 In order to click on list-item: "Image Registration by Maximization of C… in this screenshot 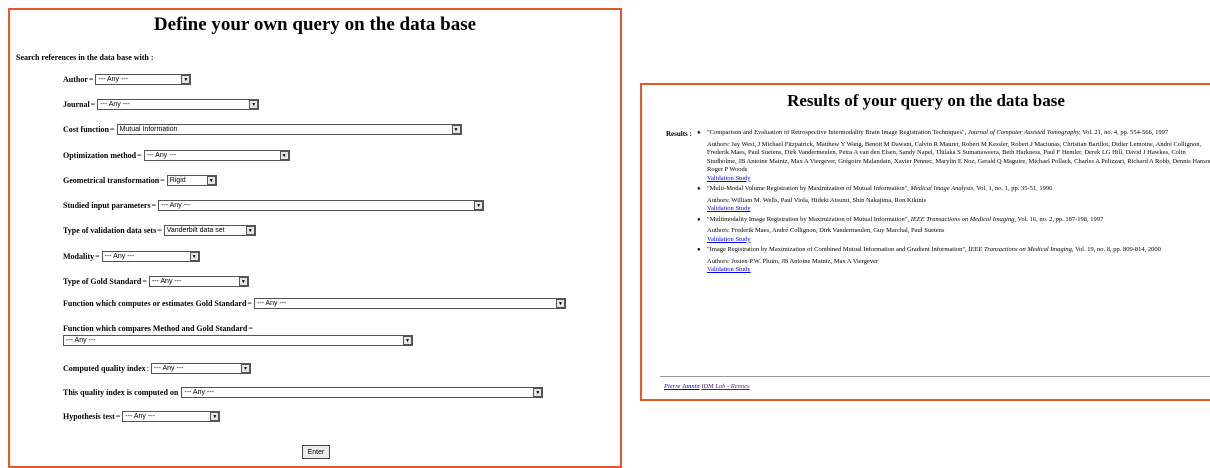, I will do `click(953, 260)`.